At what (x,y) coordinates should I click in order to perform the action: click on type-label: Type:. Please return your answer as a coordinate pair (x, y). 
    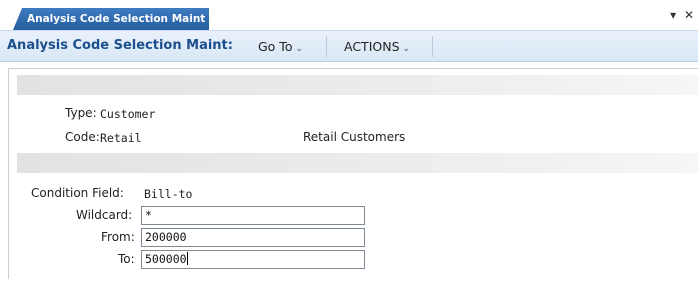
    Looking at the image, I should click on (81, 113).